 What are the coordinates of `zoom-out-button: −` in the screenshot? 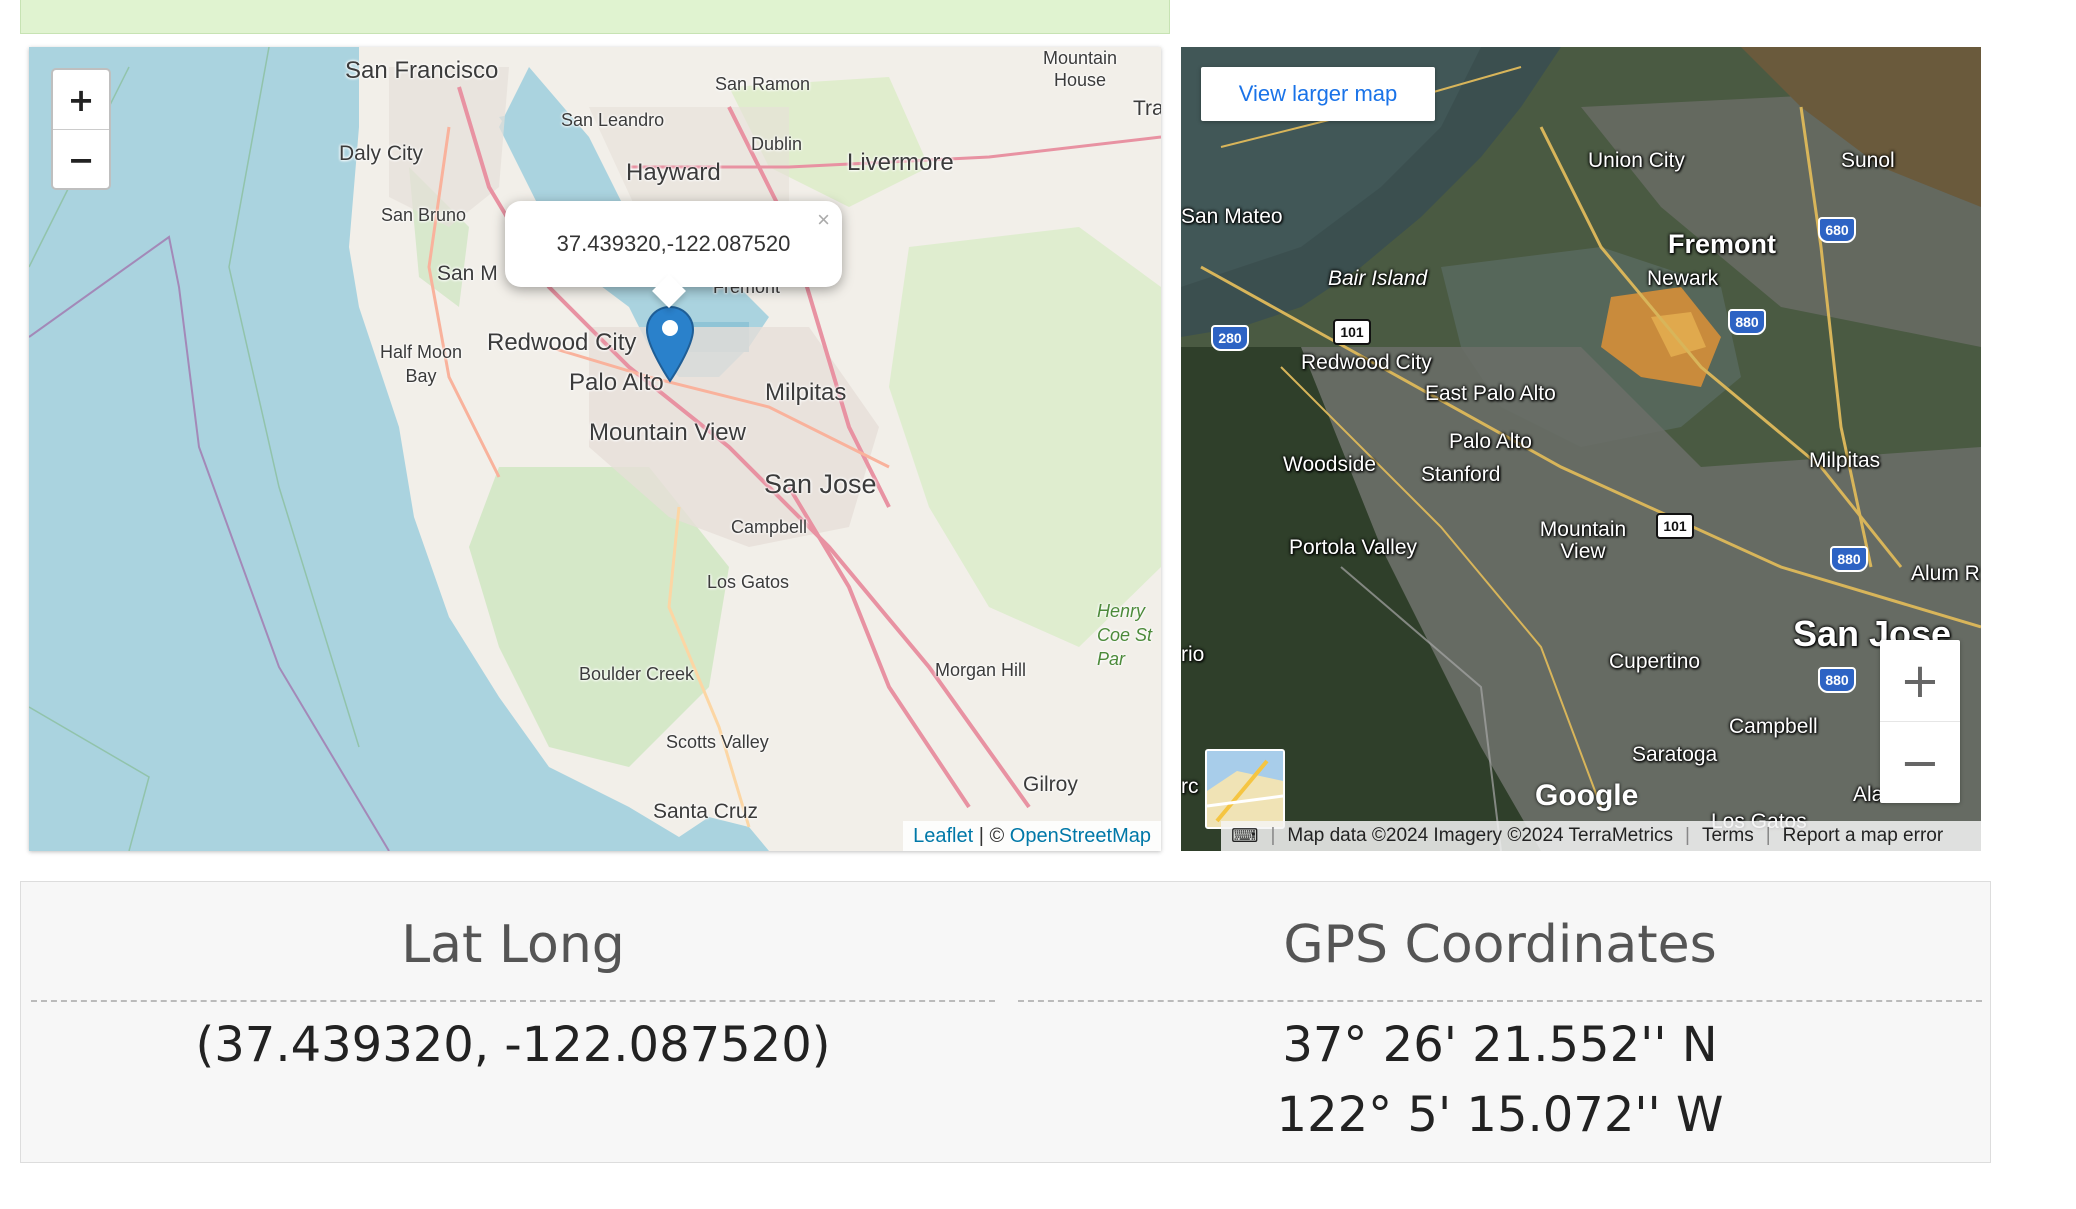 It's located at (81, 159).